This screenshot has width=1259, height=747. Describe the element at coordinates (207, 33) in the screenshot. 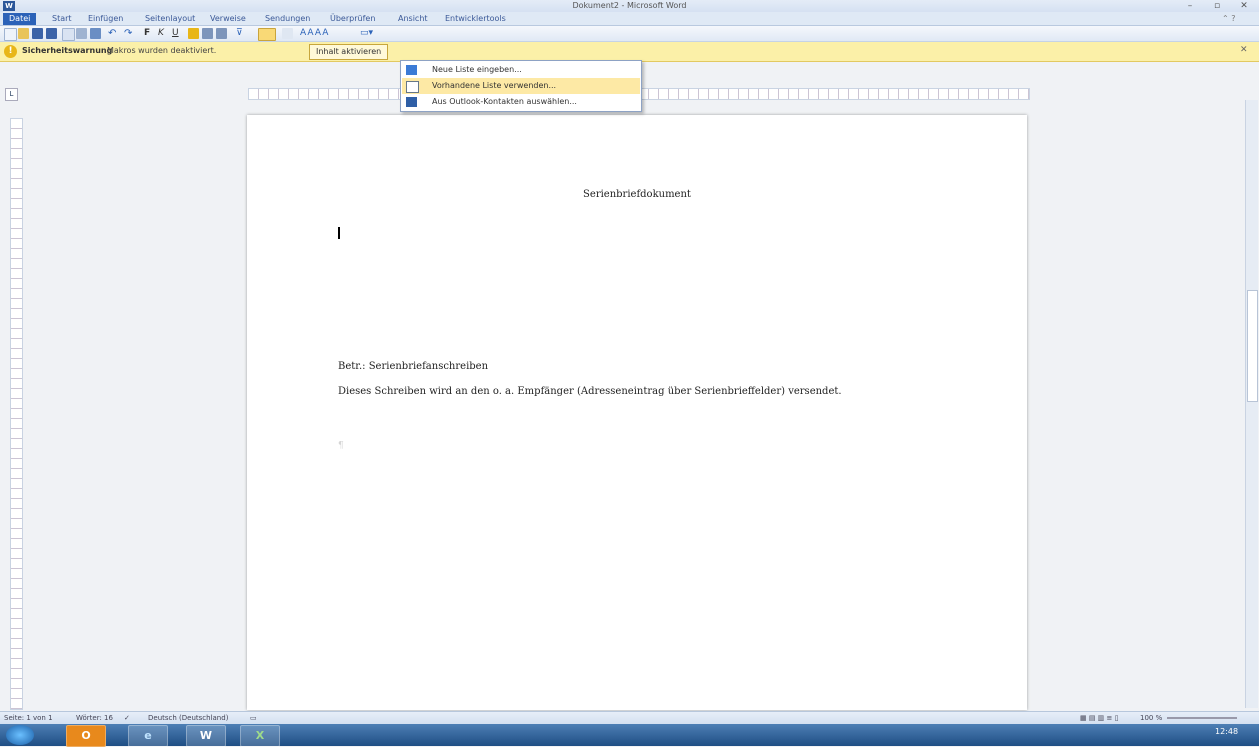

I see `align-center-icon` at that location.